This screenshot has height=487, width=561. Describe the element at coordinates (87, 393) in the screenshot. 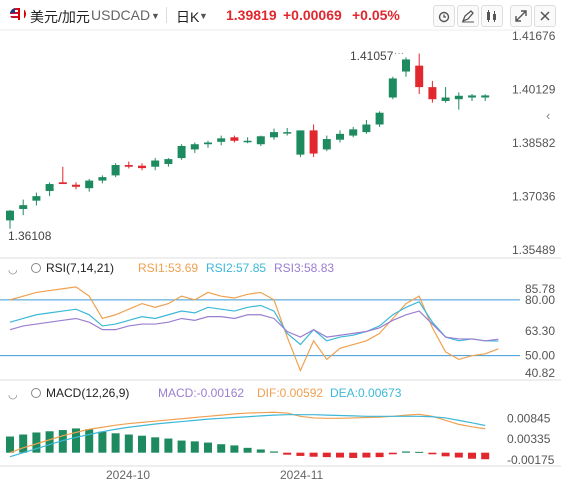

I see `macd-title: MACD(12,26,9)` at that location.